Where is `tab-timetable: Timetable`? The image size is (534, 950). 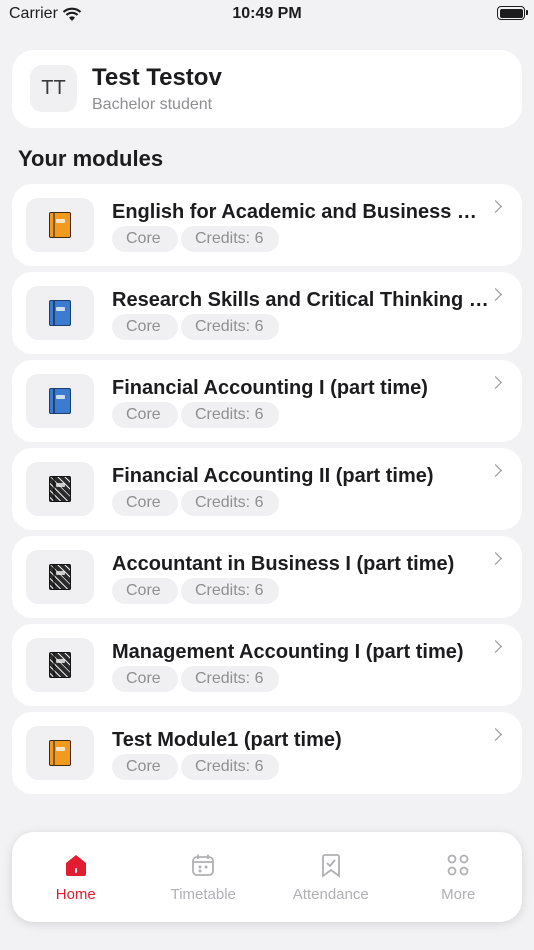
tab-timetable: Timetable is located at coordinates (204, 877).